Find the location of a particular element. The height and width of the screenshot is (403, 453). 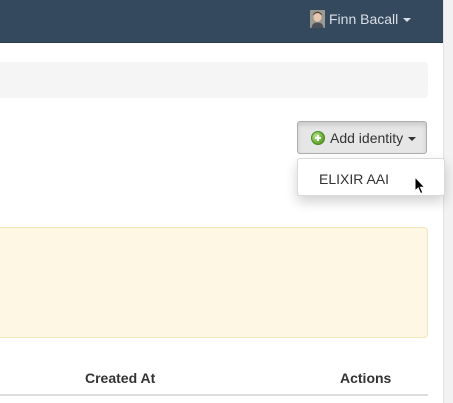

add-identity-label: Add identity is located at coordinates (367, 137).